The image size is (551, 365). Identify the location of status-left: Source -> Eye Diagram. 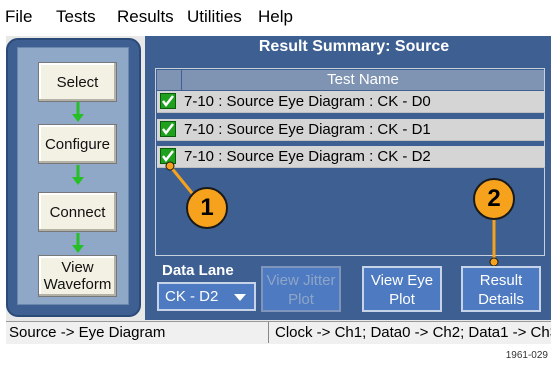
(137, 332).